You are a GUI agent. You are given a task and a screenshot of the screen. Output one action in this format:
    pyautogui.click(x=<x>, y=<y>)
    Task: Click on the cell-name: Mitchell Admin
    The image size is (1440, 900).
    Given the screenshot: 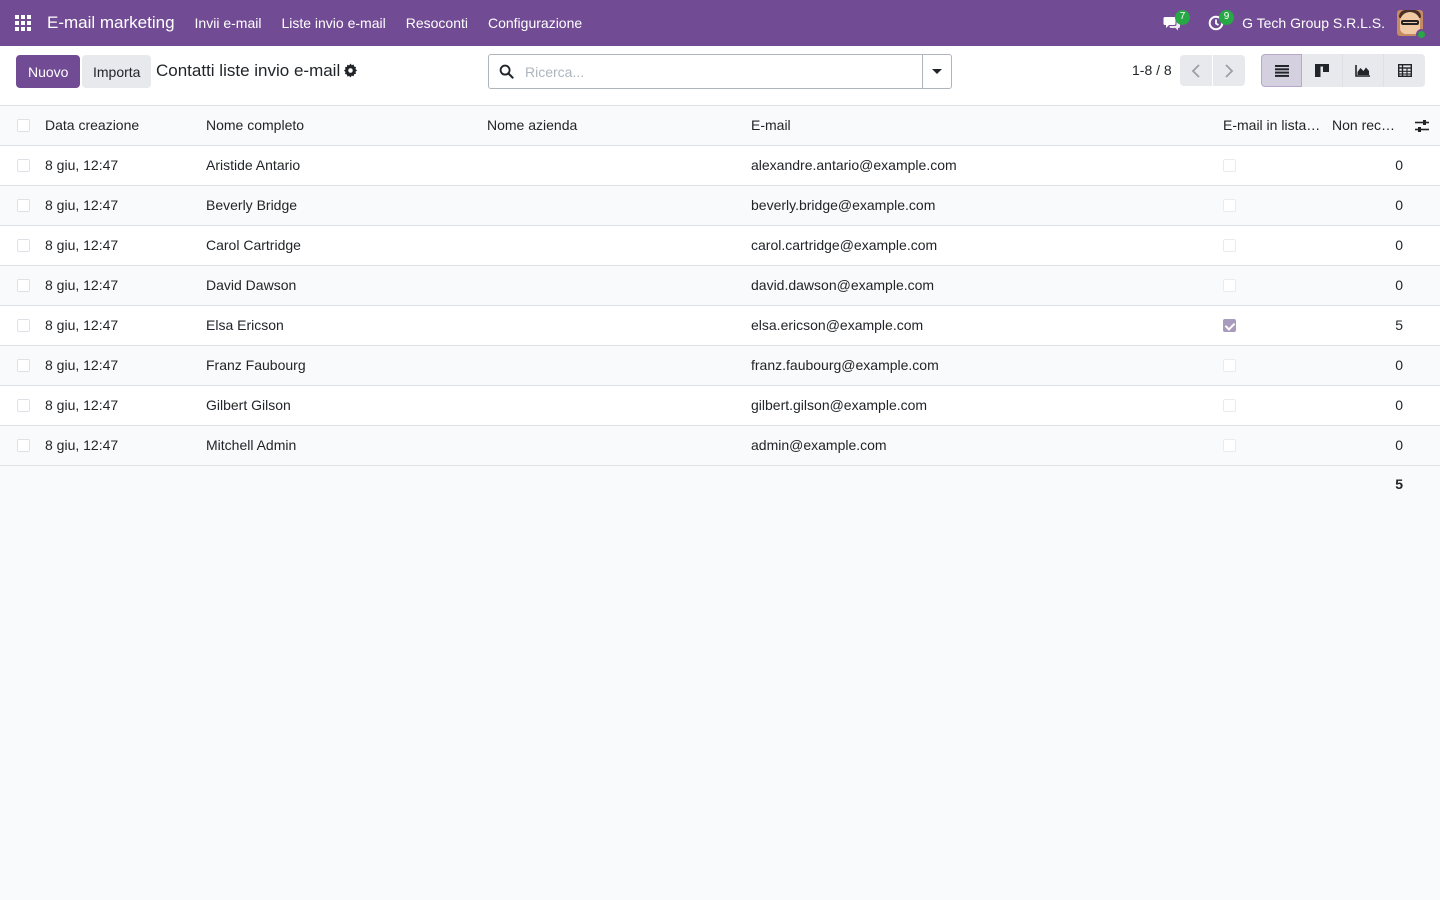 What is the action you would take?
    pyautogui.click(x=251, y=445)
    